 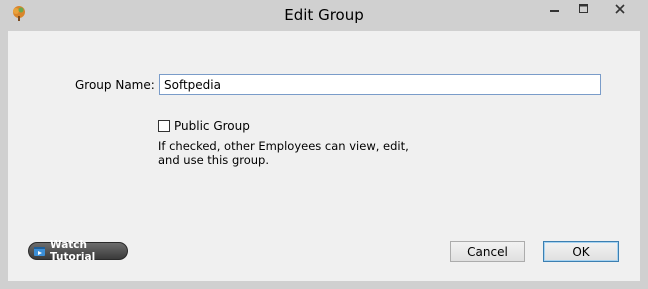 I want to click on maximize-icon, so click(x=583, y=10).